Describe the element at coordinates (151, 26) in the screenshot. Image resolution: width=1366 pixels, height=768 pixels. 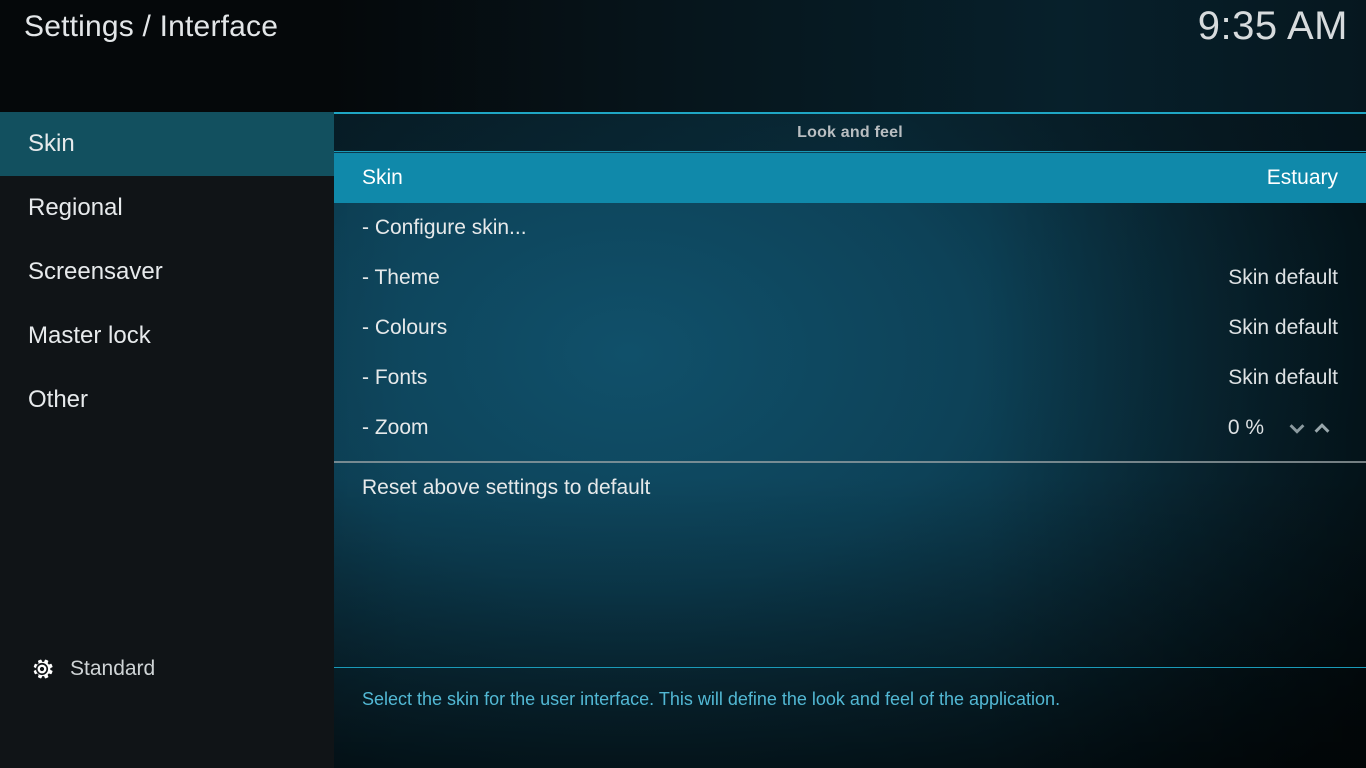
I see `page-title: Settings / Interface` at that location.